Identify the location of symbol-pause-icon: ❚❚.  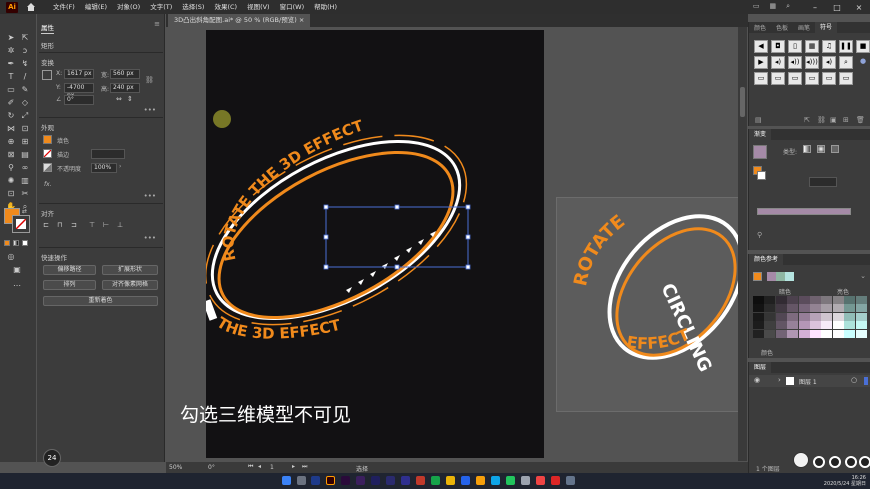
(846, 46).